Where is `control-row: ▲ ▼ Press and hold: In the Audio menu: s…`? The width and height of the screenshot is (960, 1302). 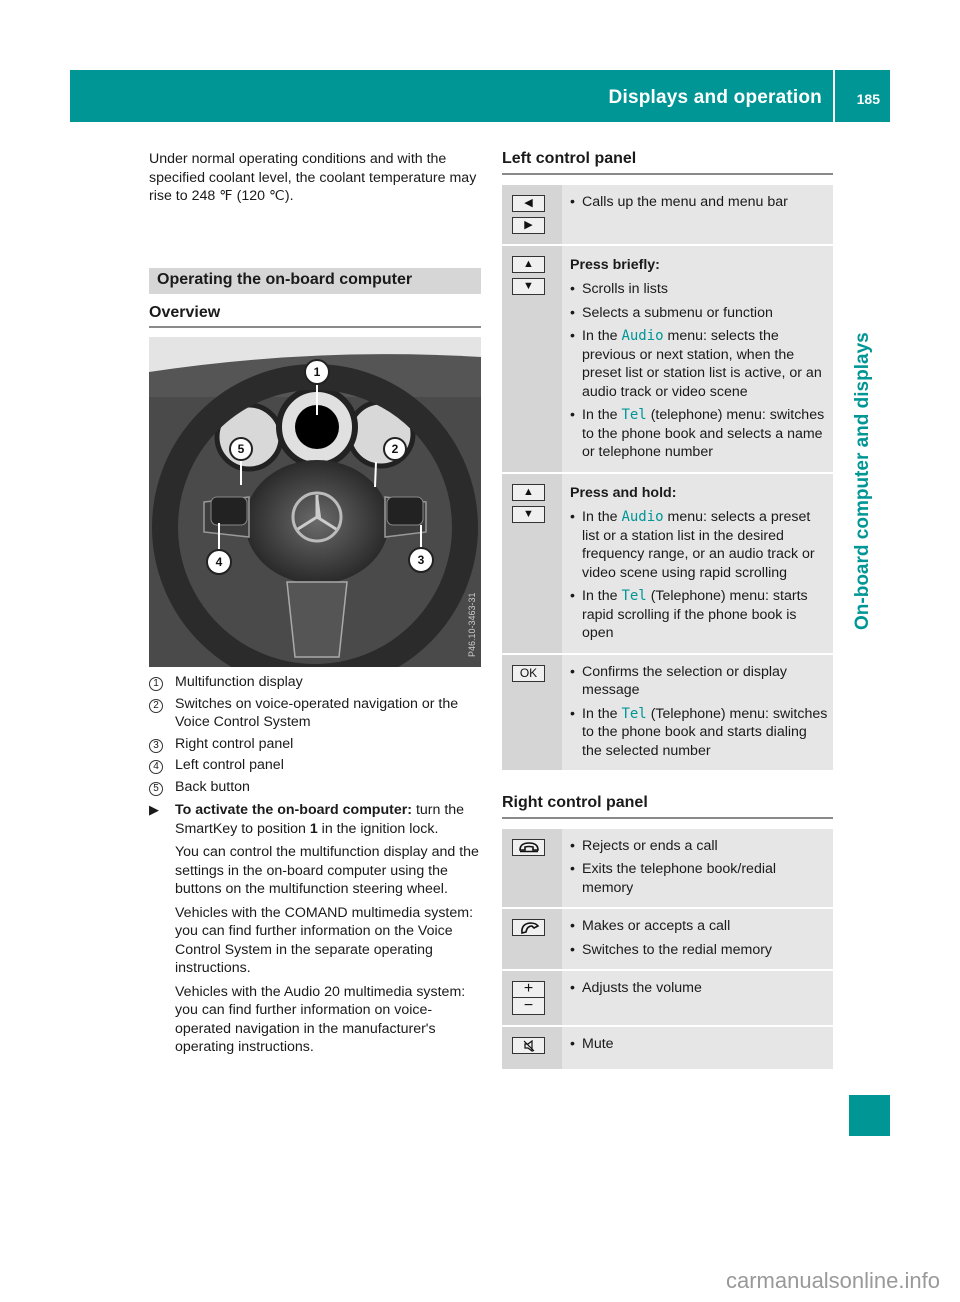
control-row: ▲ ▼ Press and hold: In the Audio menu: s… is located at coordinates (667, 564).